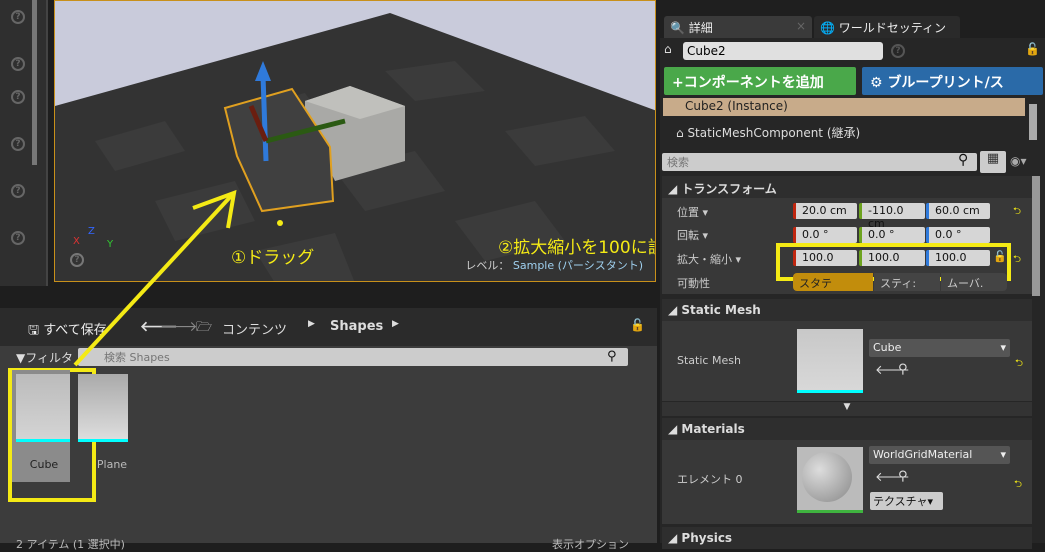 The height and width of the screenshot is (552, 1045). I want to click on level-label: レベル：, so click(487, 265).